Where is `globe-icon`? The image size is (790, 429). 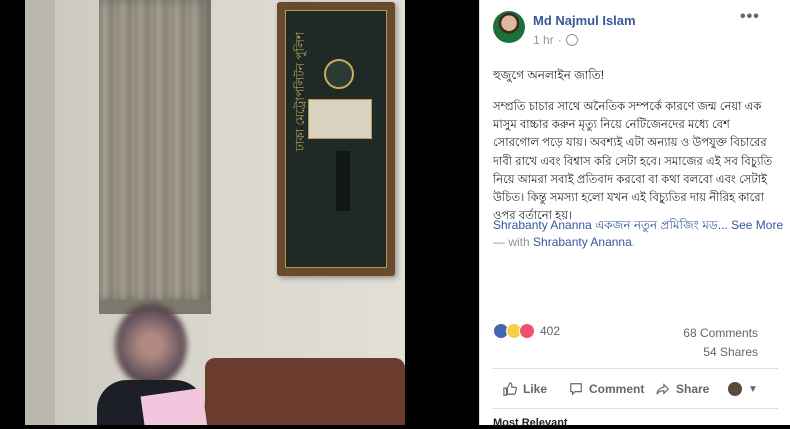 globe-icon is located at coordinates (571, 40).